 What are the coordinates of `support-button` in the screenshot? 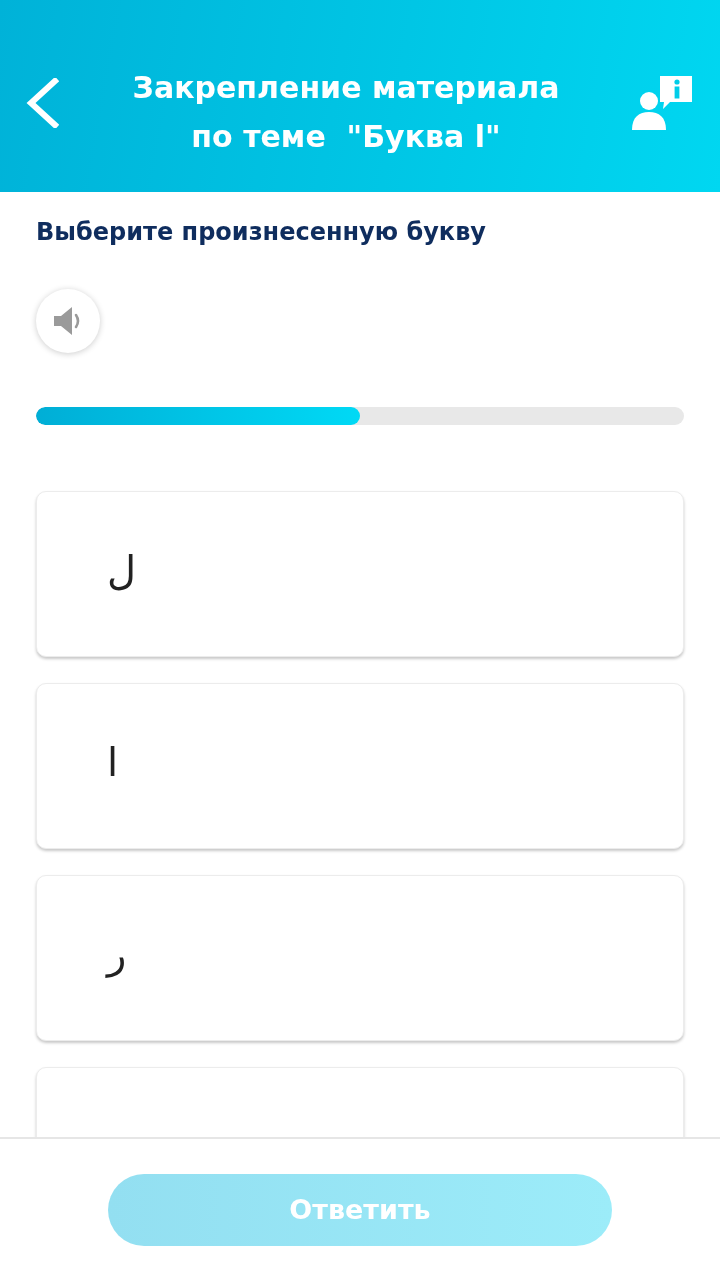 It's located at (662, 103).